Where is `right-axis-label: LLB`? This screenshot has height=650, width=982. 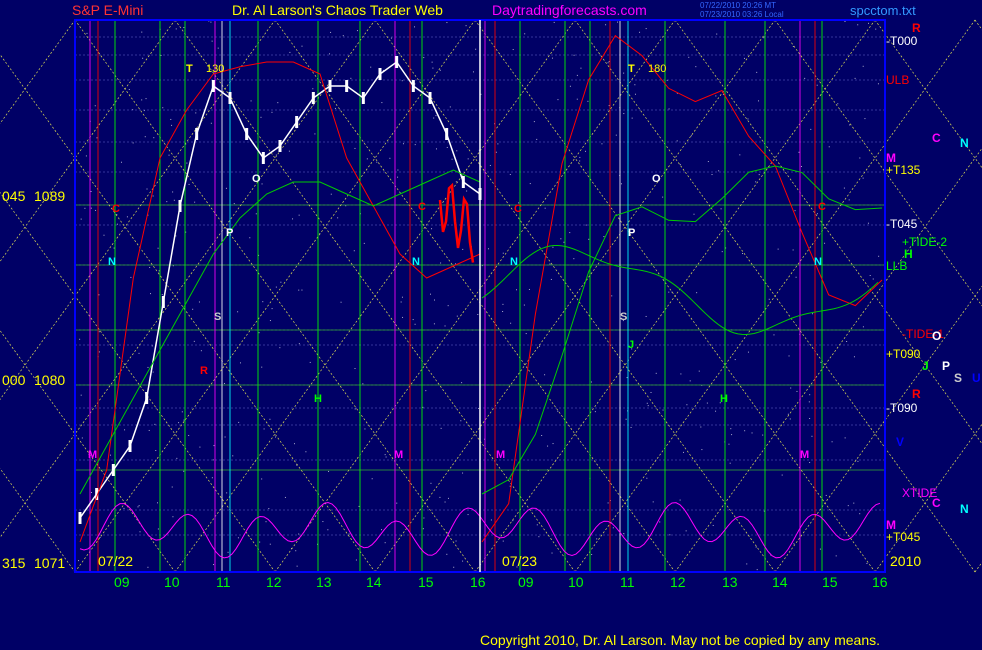 right-axis-label: LLB is located at coordinates (896, 266).